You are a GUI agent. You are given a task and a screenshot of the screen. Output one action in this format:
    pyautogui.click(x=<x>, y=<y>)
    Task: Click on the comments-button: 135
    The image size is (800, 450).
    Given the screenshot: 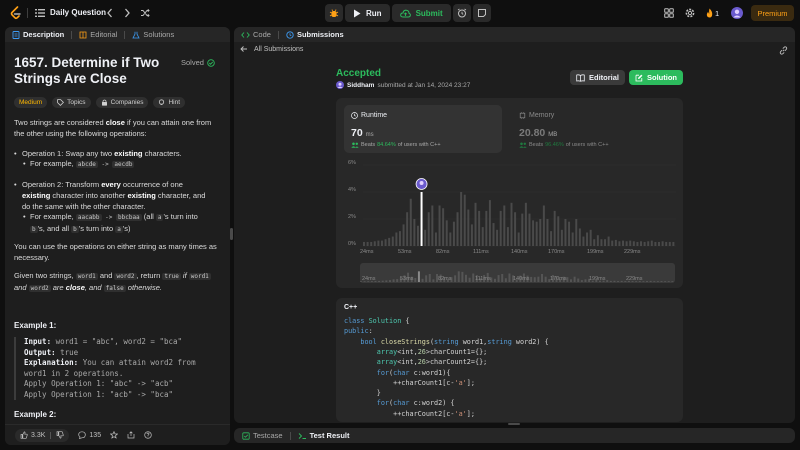 What is the action you would take?
    pyautogui.click(x=89, y=435)
    